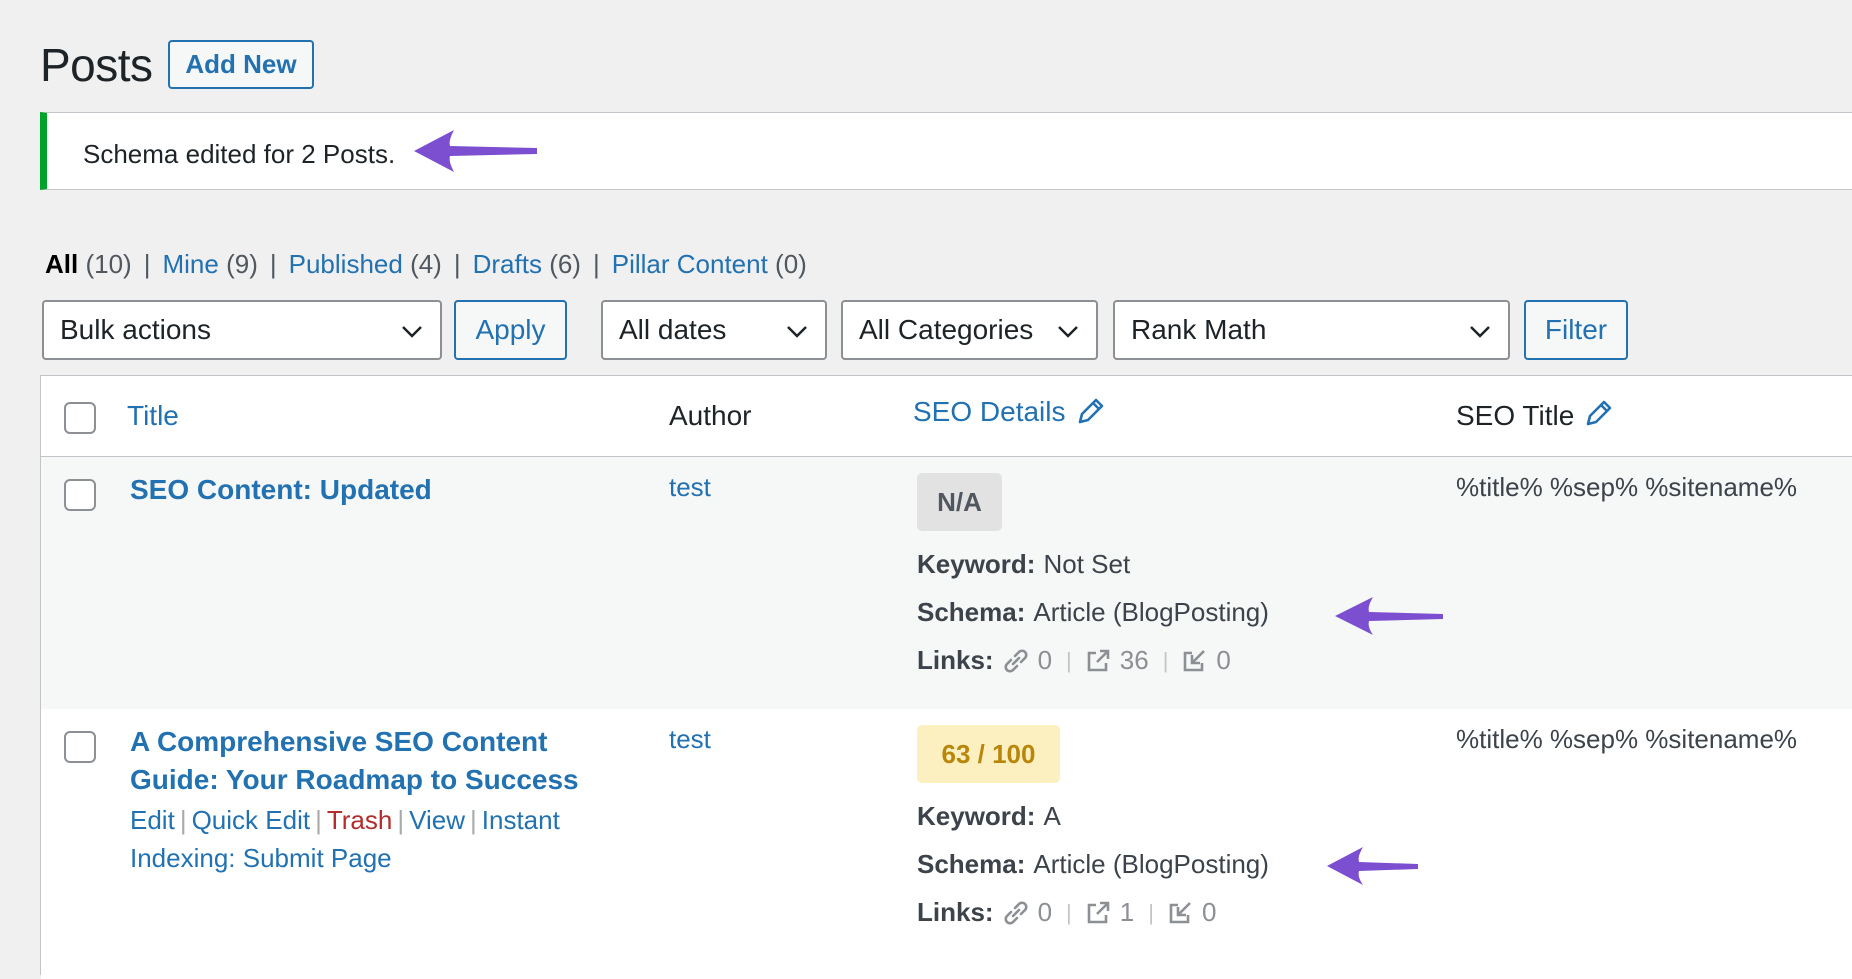 The height and width of the screenshot is (979, 1852). I want to click on view-link: View, so click(437, 820).